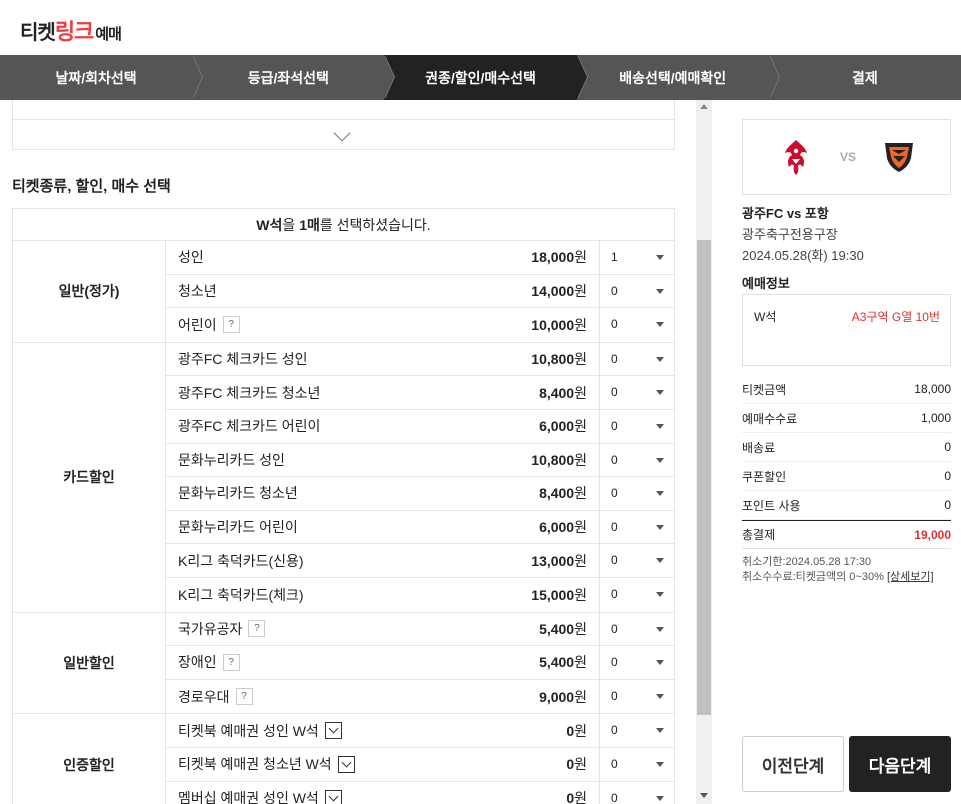 The height and width of the screenshot is (804, 961). What do you see at coordinates (420, 527) in the screenshot?
I see `ticket-row: 문화누리카드 어린이 6,000원 0` at bounding box center [420, 527].